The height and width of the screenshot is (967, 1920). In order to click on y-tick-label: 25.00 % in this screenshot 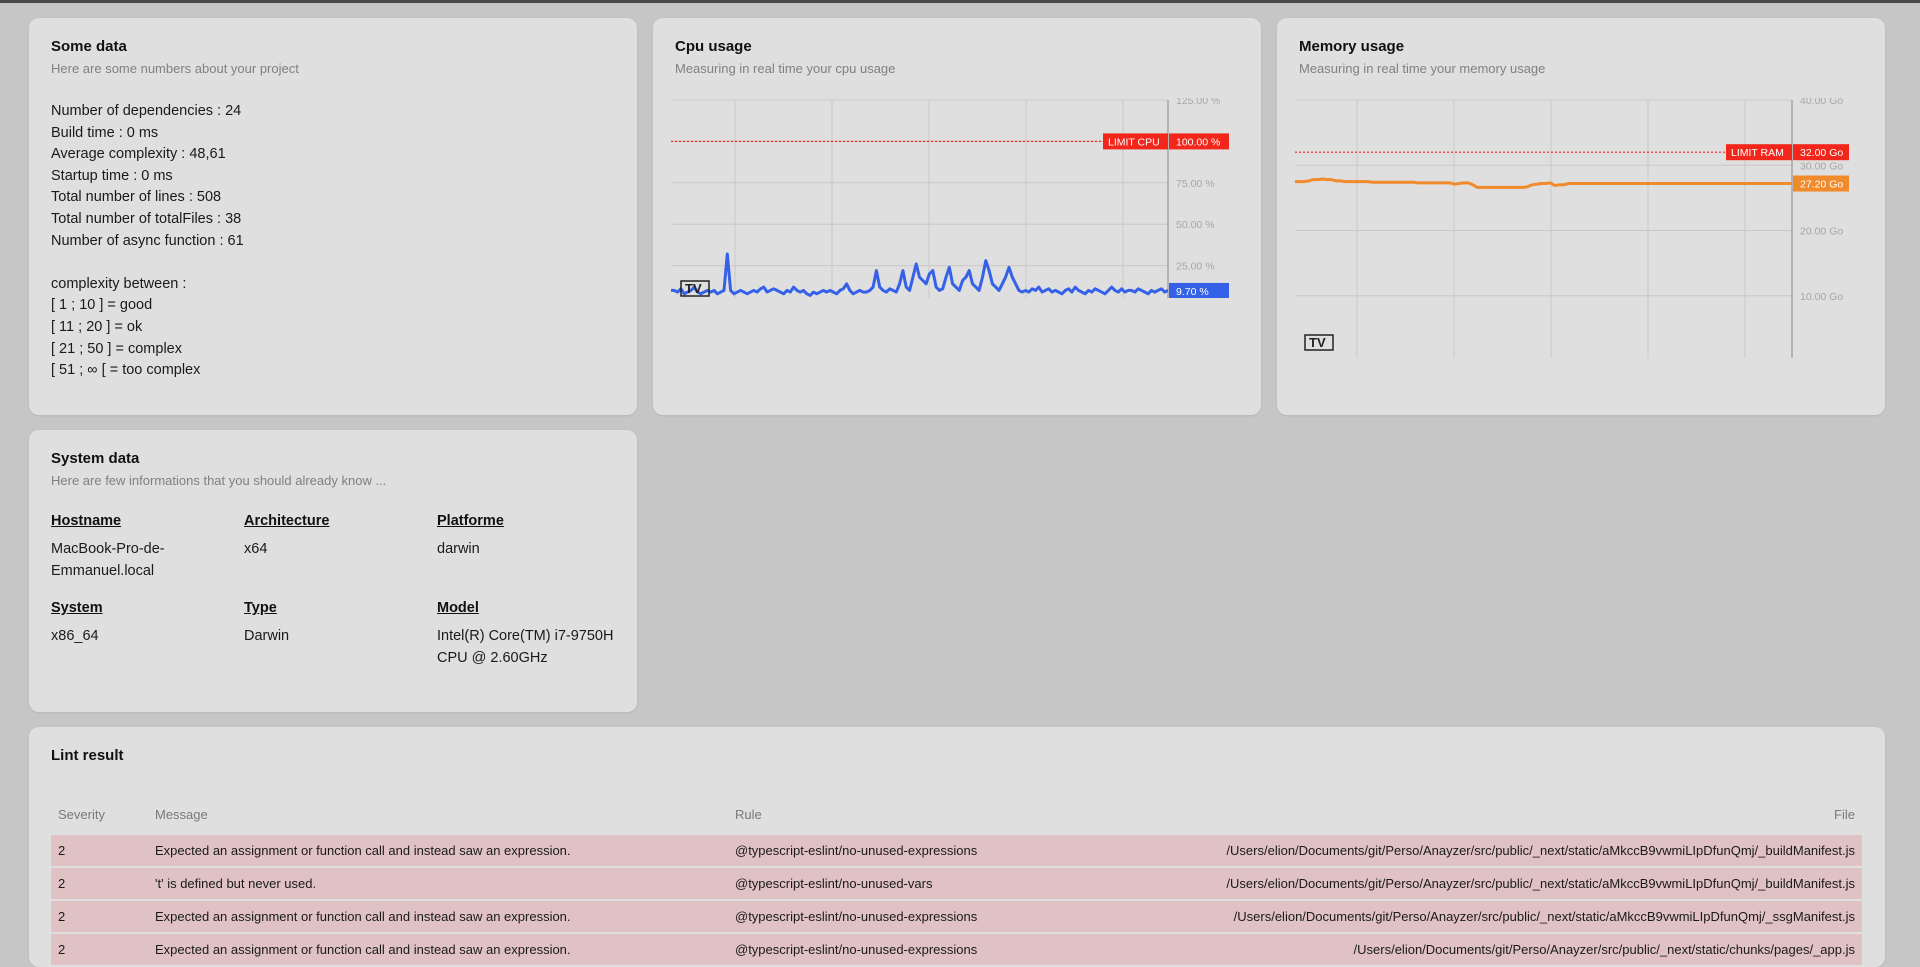, I will do `click(1195, 267)`.